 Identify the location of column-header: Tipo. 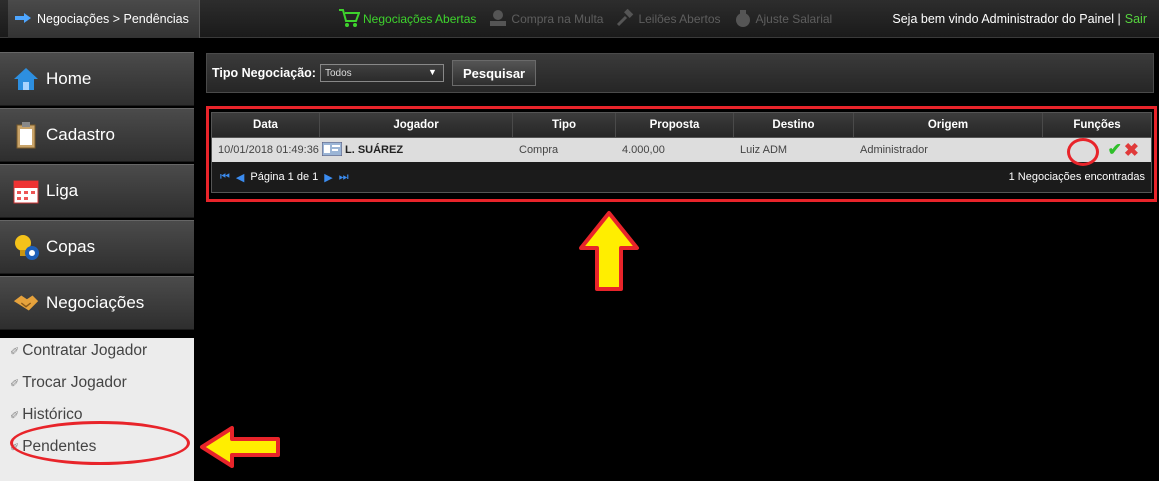
(564, 125).